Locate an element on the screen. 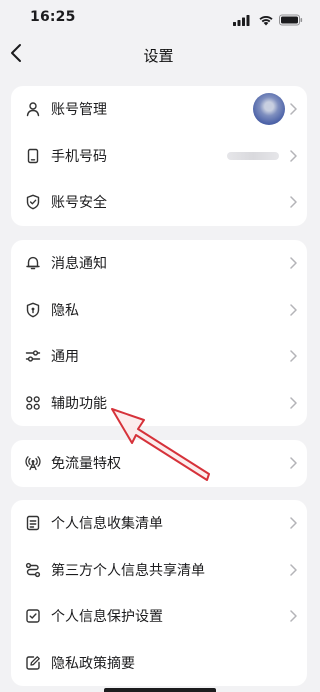 The width and height of the screenshot is (320, 692). wifi-icon is located at coordinates (266, 20).